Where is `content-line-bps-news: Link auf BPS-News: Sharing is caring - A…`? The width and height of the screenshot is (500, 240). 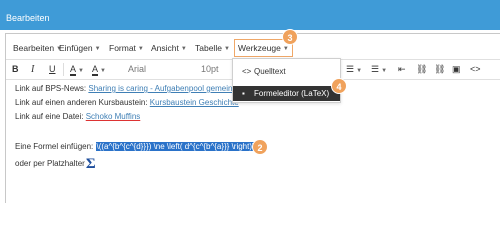
content-line-bps-news: Link auf BPS-News: Sharing is caring - A… is located at coordinates (128, 88).